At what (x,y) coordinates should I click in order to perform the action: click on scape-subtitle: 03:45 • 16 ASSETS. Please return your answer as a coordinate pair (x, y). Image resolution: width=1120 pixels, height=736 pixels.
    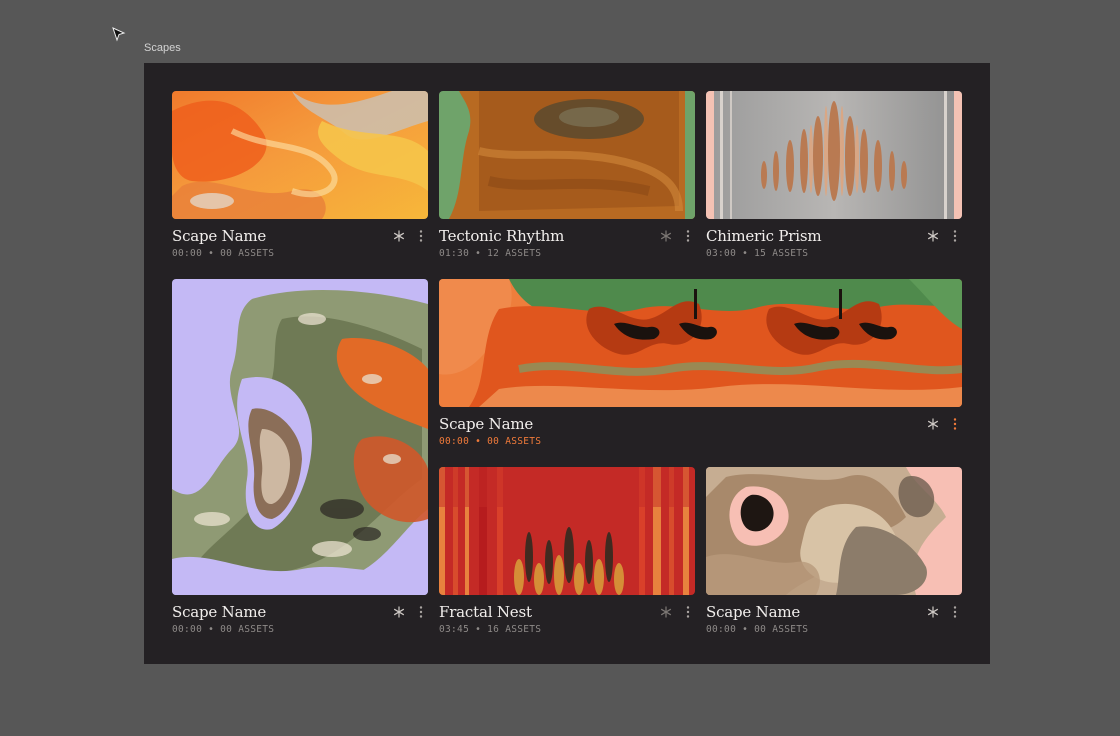
    Looking at the image, I should click on (490, 629).